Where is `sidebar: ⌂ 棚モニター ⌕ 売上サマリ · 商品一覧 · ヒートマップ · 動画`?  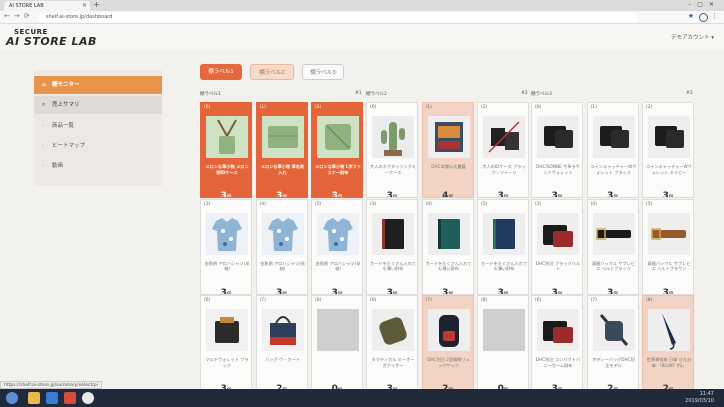 sidebar: ⌂ 棚モニター ⌕ 売上サマリ · 商品一覧 · ヒートマップ · 動画 is located at coordinates (98, 128).